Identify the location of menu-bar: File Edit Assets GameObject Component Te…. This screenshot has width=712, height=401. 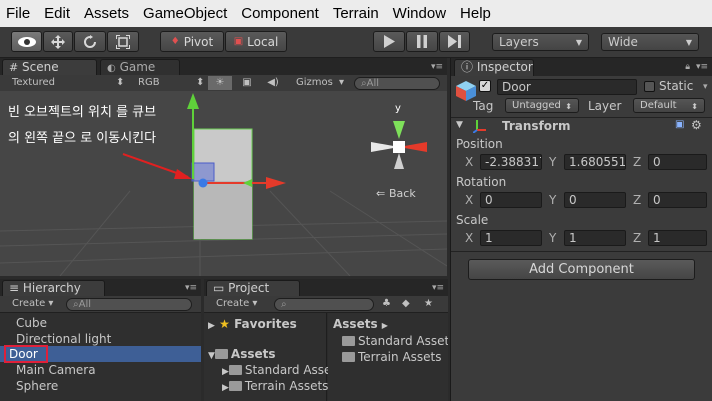
(356, 13).